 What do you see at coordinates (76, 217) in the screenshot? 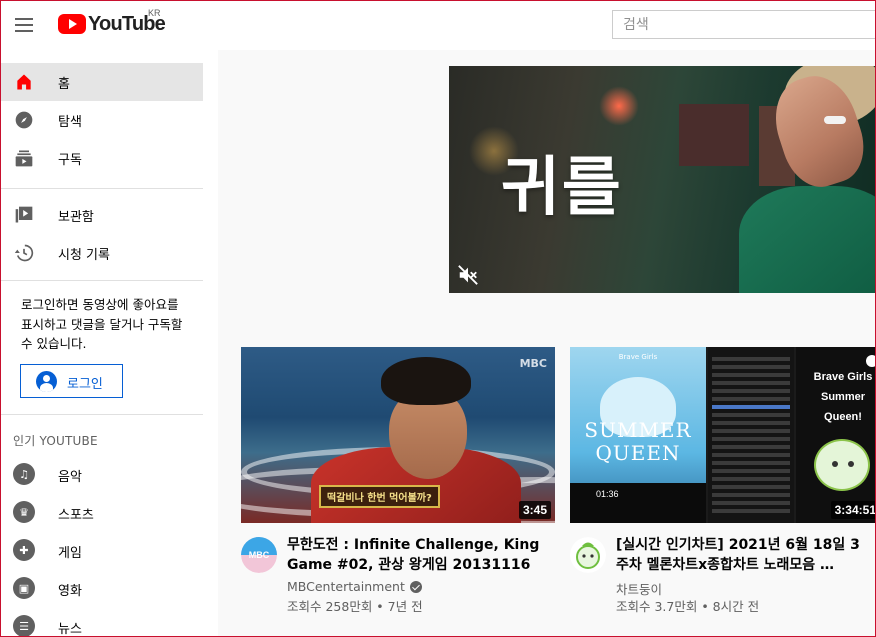
I see `sidebar-item-label: 보관함` at bounding box center [76, 217].